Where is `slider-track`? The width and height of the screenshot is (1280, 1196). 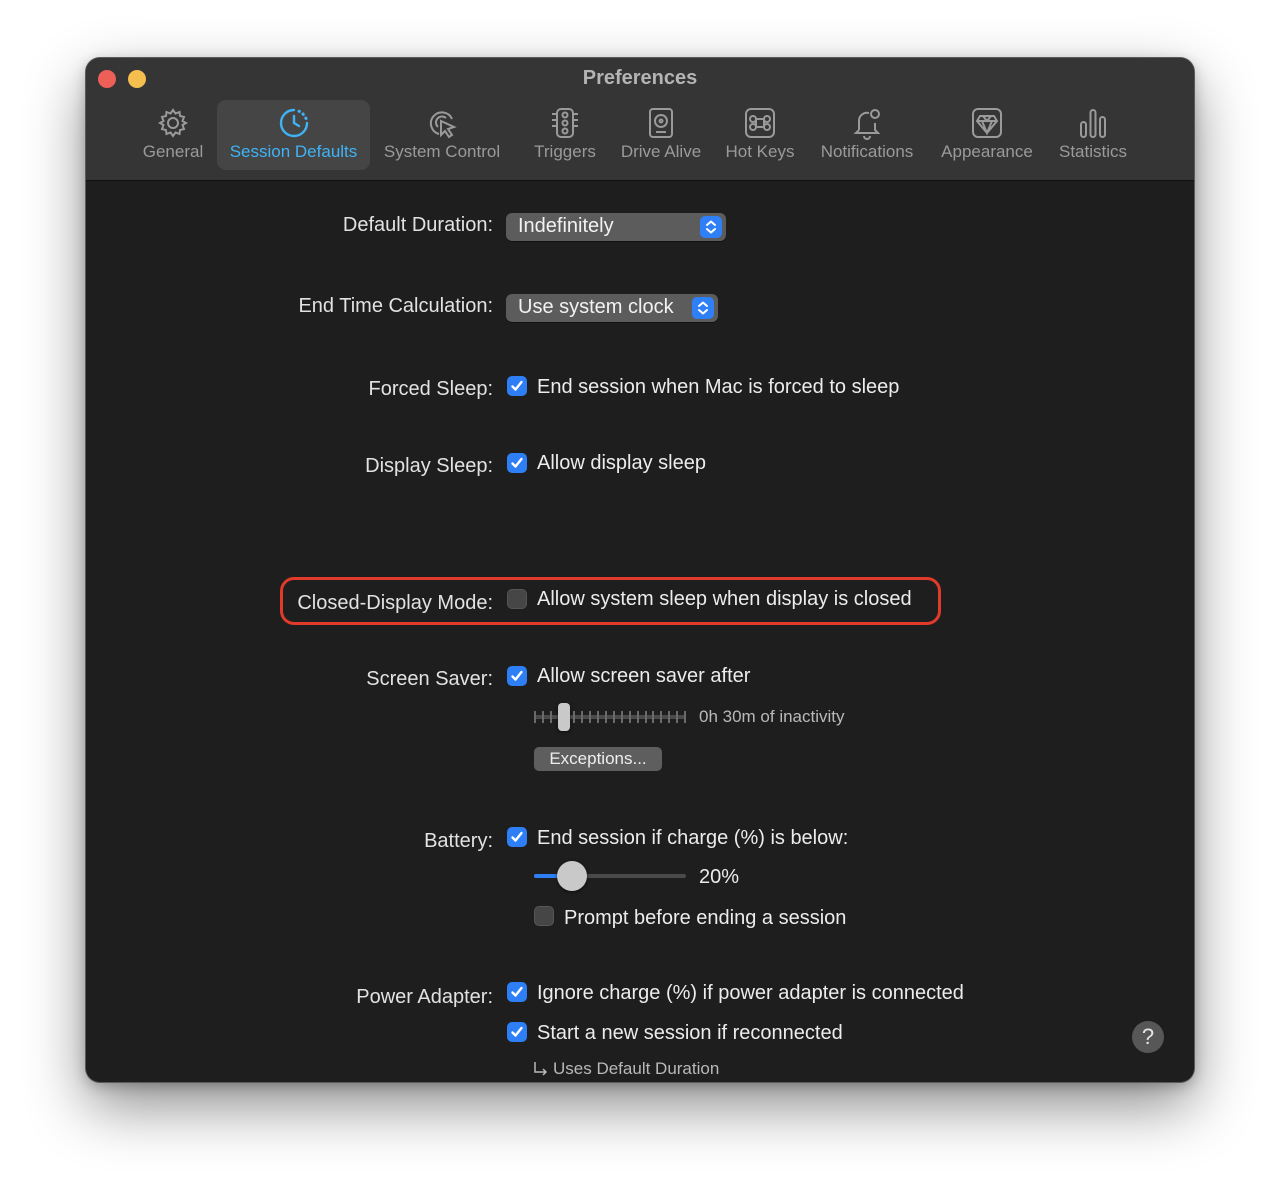 slider-track is located at coordinates (610, 717).